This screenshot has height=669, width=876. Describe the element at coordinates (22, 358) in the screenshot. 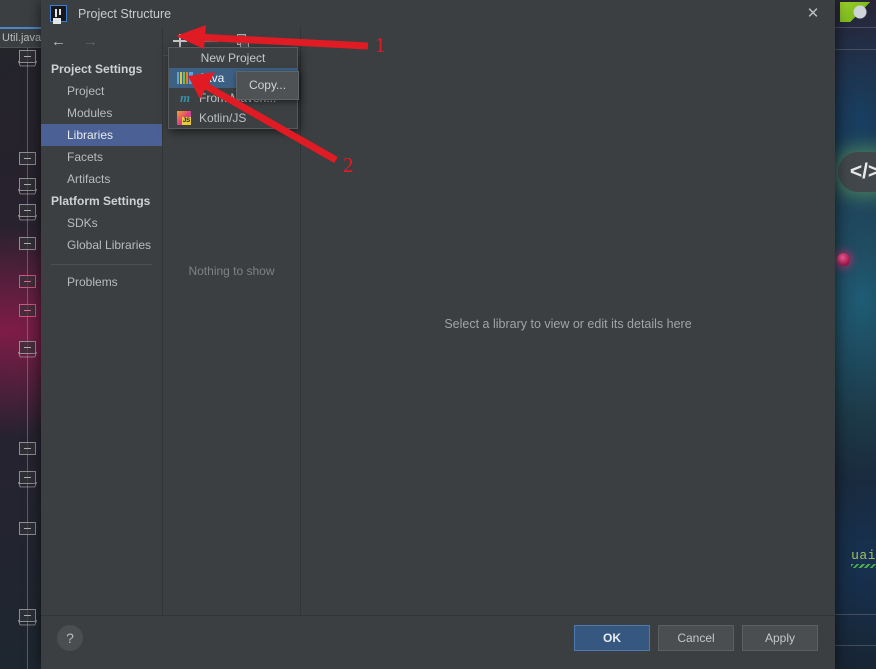

I see `editor-gutter` at that location.